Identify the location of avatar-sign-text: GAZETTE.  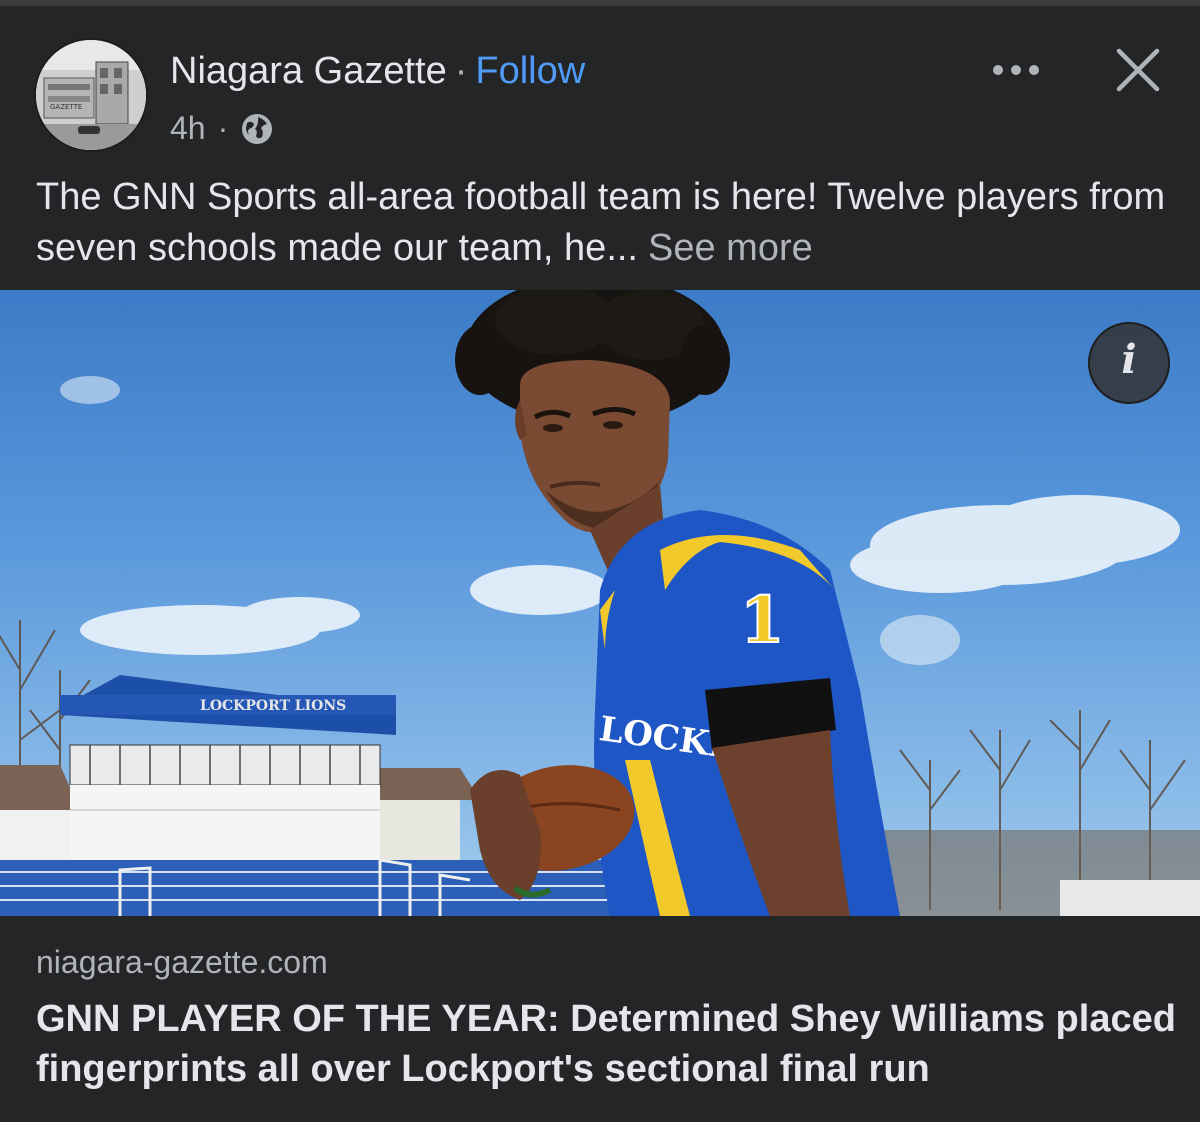
(66, 107).